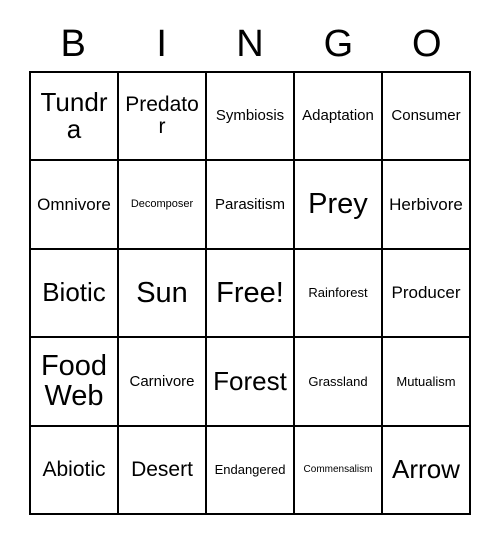 Image resolution: width=500 pixels, height=544 pixels. I want to click on bingo-cell: Forest, so click(251, 382).